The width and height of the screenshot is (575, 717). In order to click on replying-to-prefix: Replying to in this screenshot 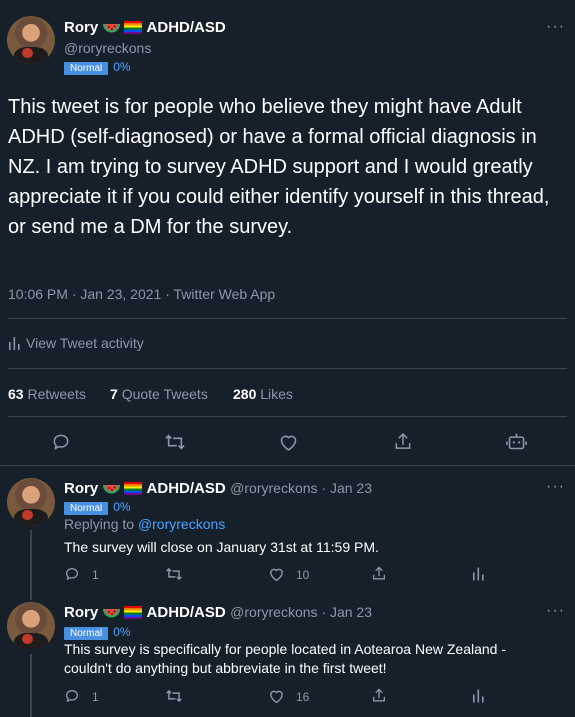, I will do `click(99, 524)`.